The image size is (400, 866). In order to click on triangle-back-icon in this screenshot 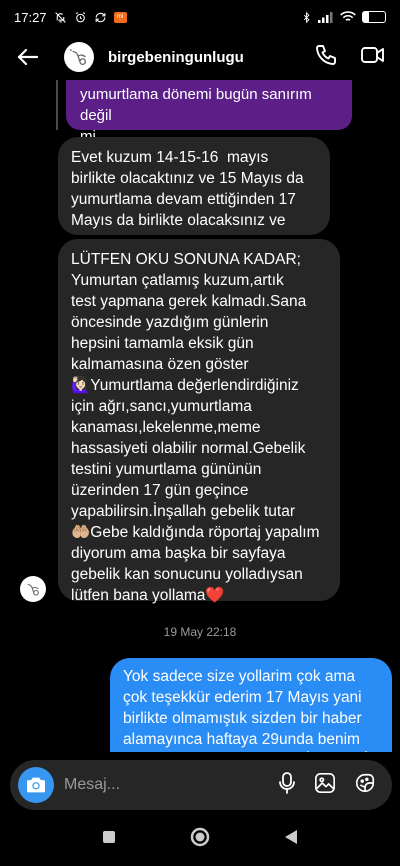, I will do `click(291, 836)`.